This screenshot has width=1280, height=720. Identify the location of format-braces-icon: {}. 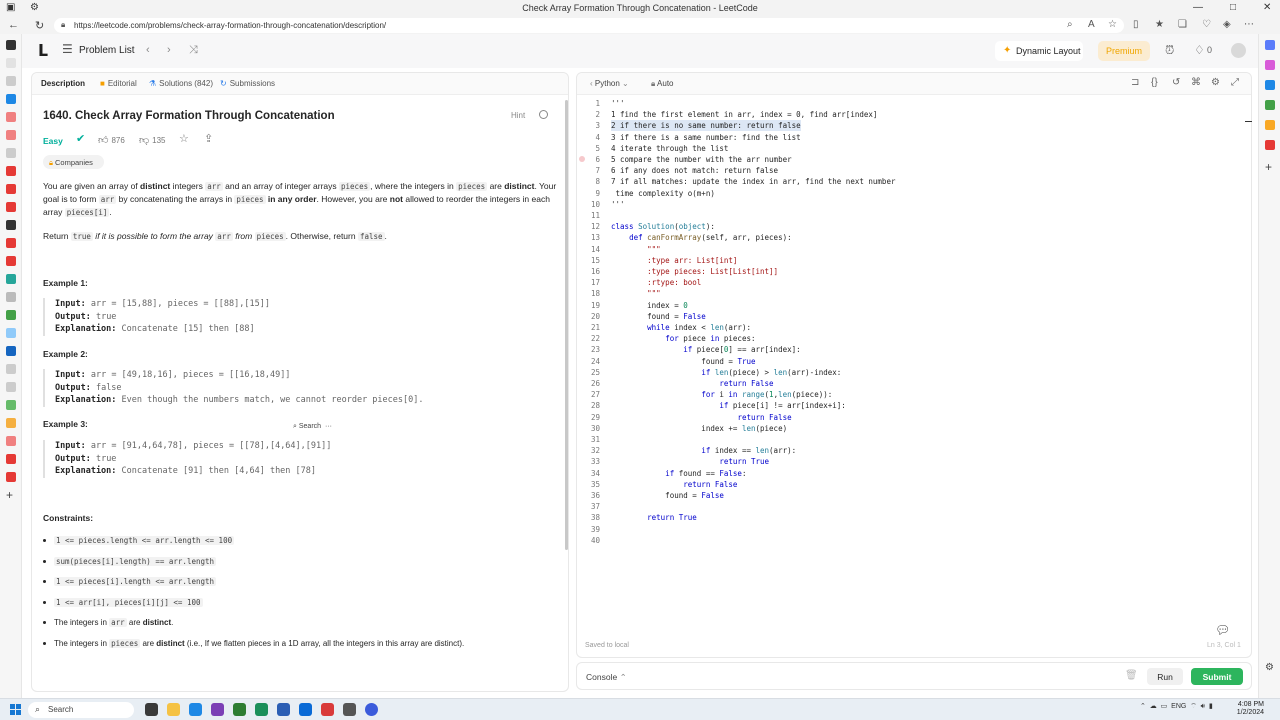
(1154, 82).